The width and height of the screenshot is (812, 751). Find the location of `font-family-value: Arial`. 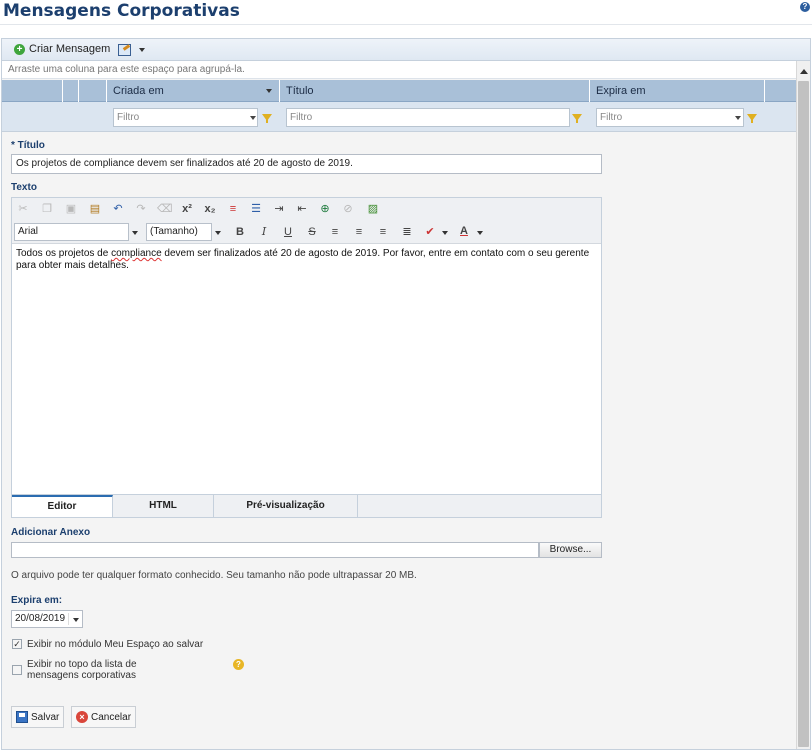

font-family-value: Arial is located at coordinates (28, 231).